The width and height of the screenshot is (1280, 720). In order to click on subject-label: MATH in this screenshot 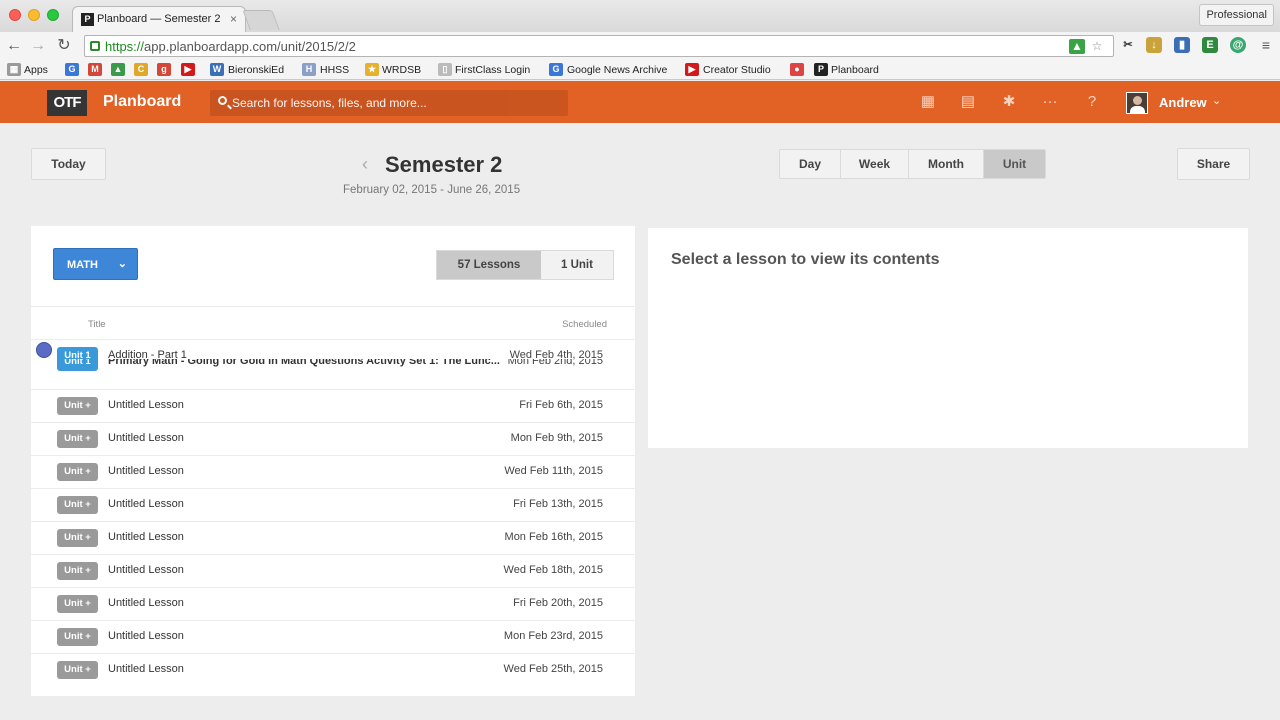, I will do `click(82, 265)`.